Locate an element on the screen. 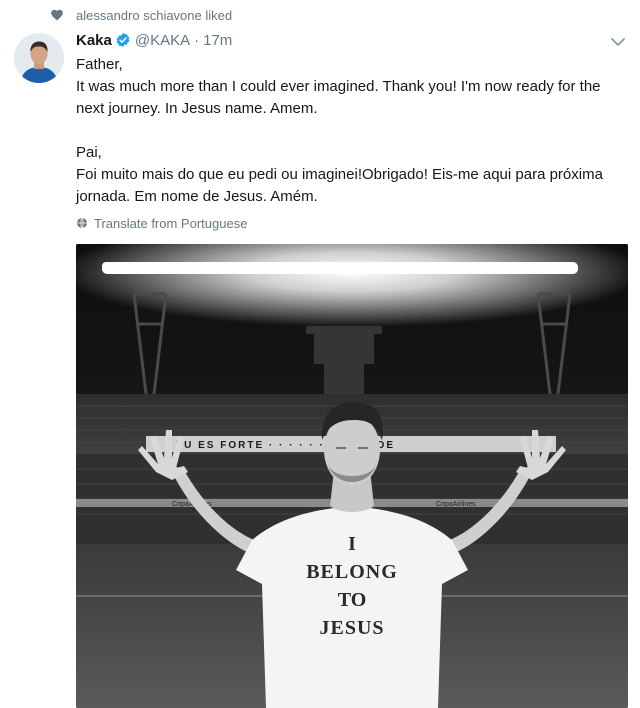 The width and height of the screenshot is (640, 708). avatar is located at coordinates (39, 58).